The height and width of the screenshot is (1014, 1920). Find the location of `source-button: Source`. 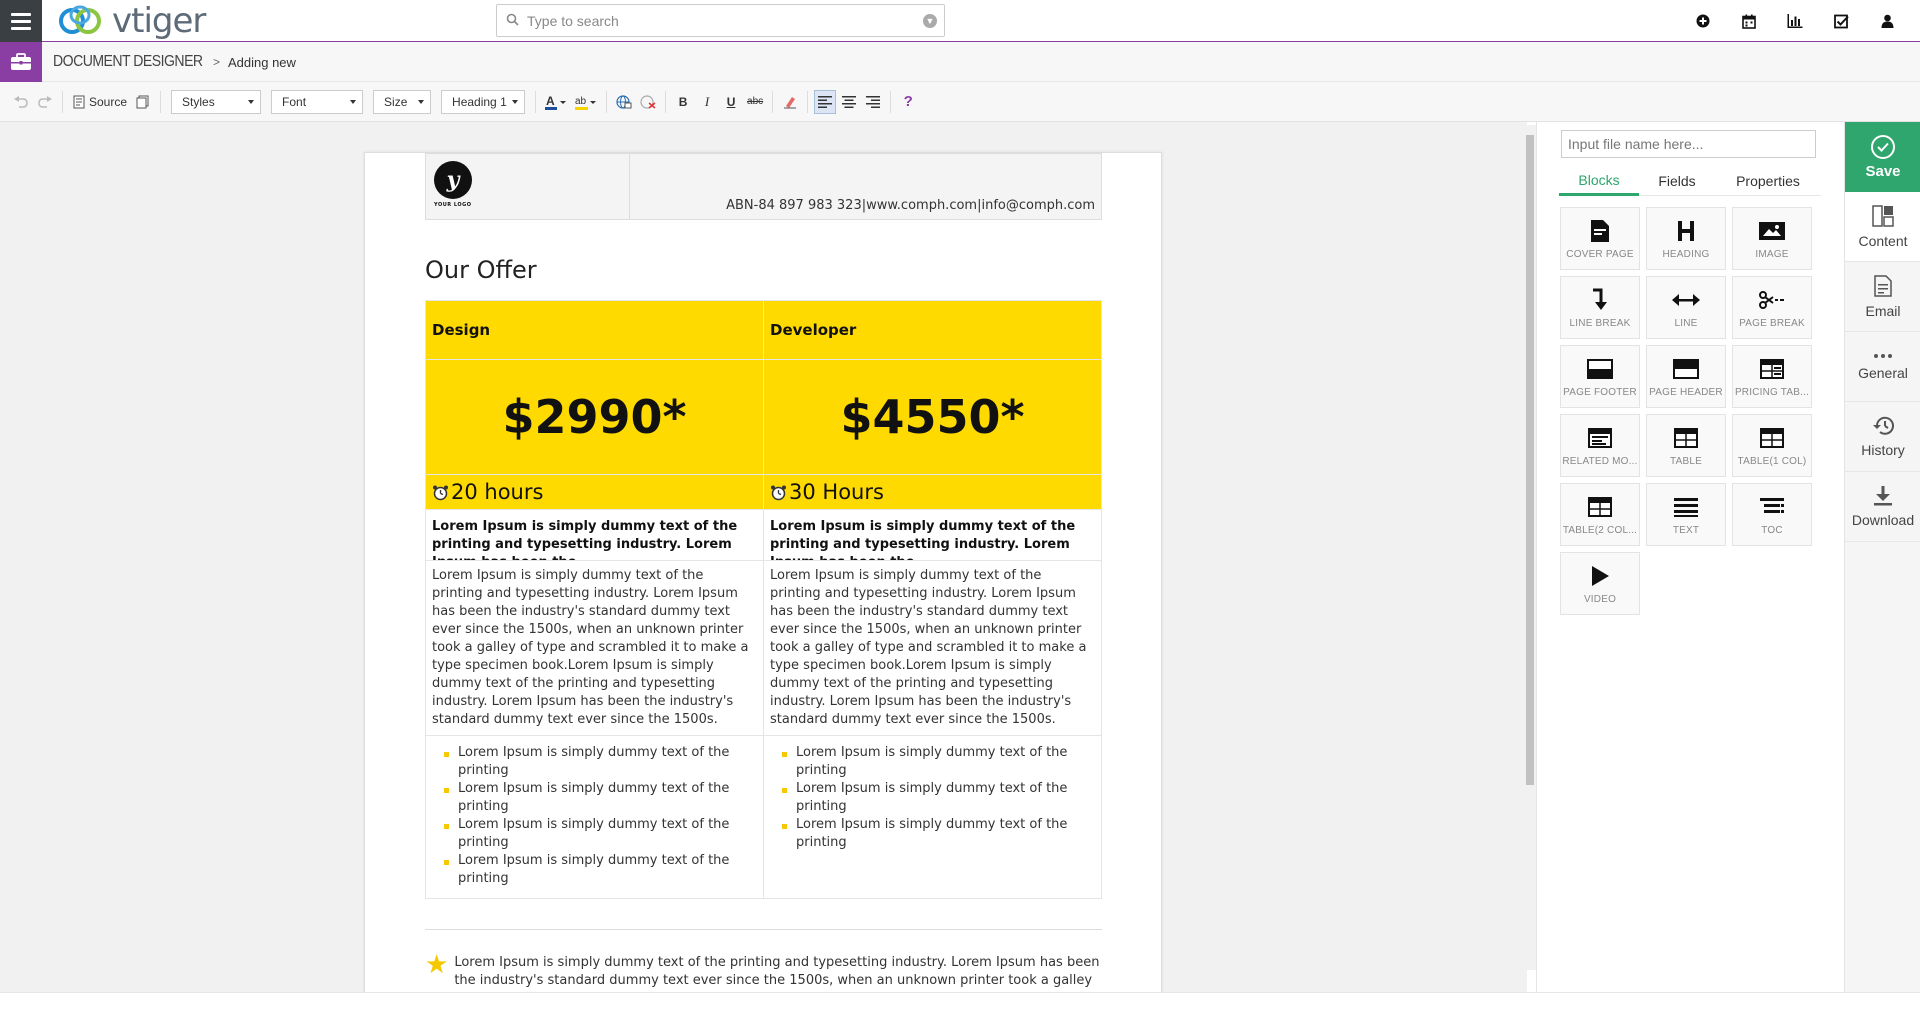

source-button: Source is located at coordinates (99, 102).